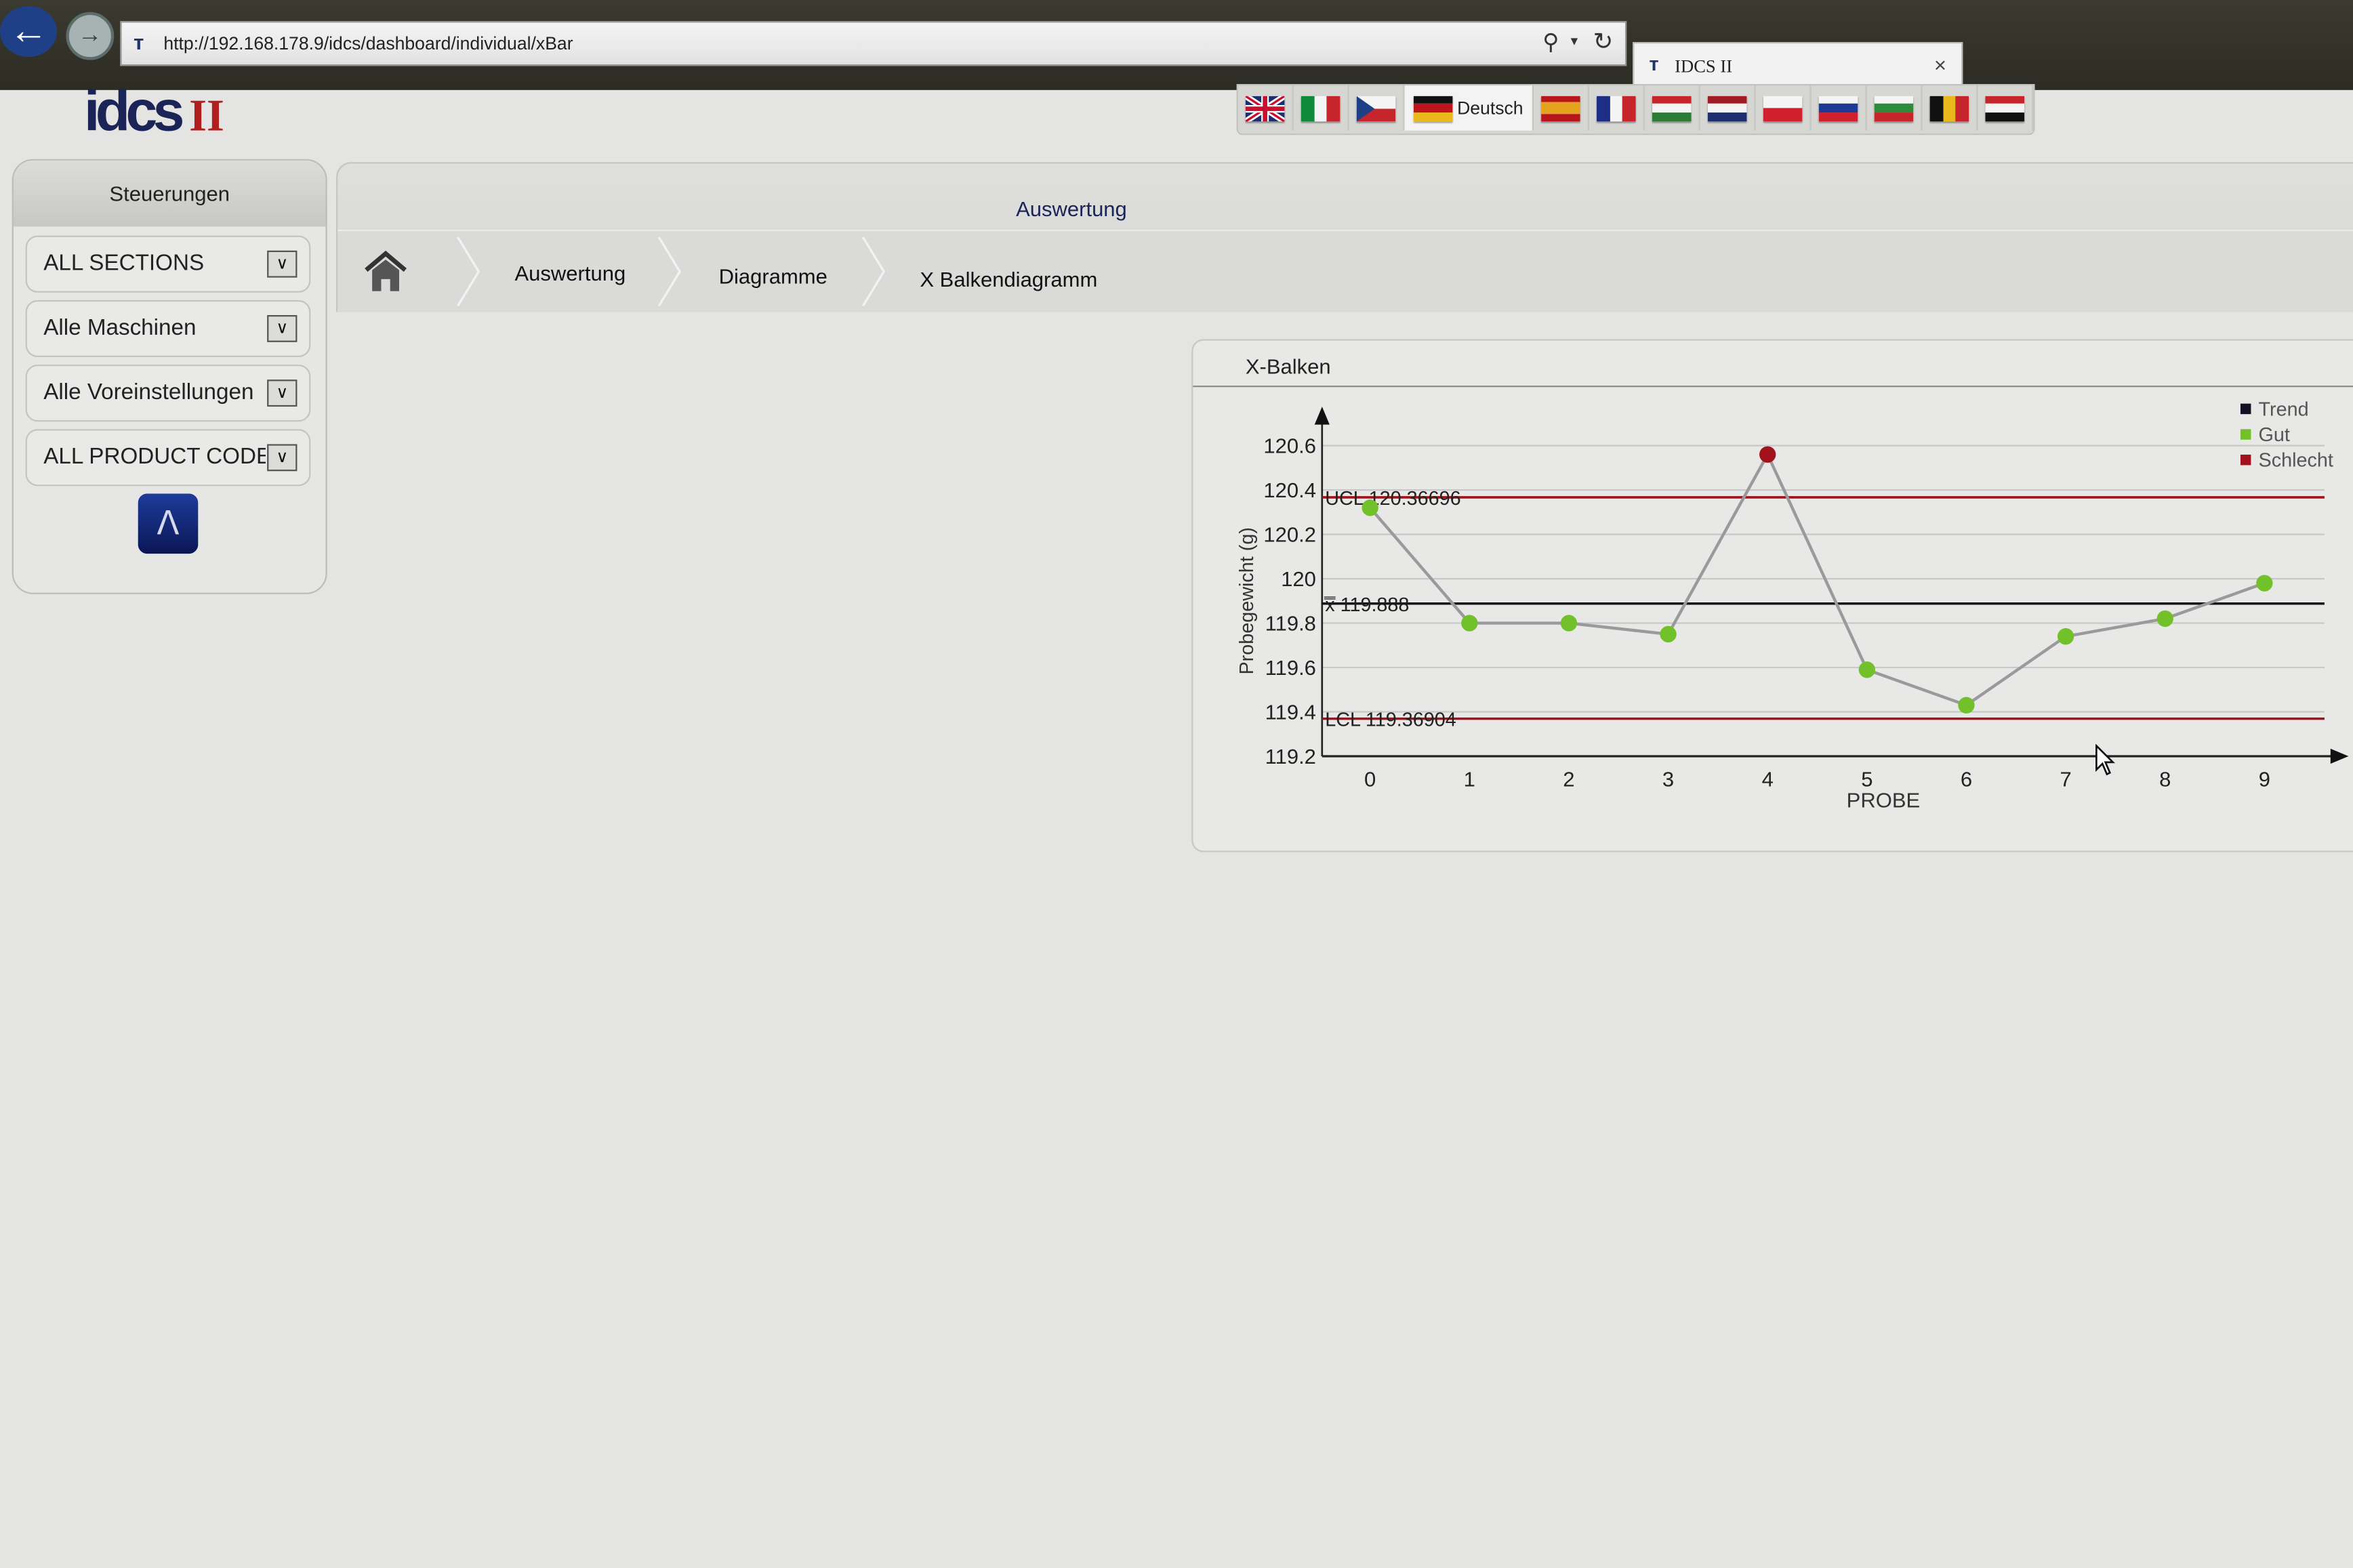 The height and width of the screenshot is (1568, 2353). I want to click on language-en-button, so click(1266, 108).